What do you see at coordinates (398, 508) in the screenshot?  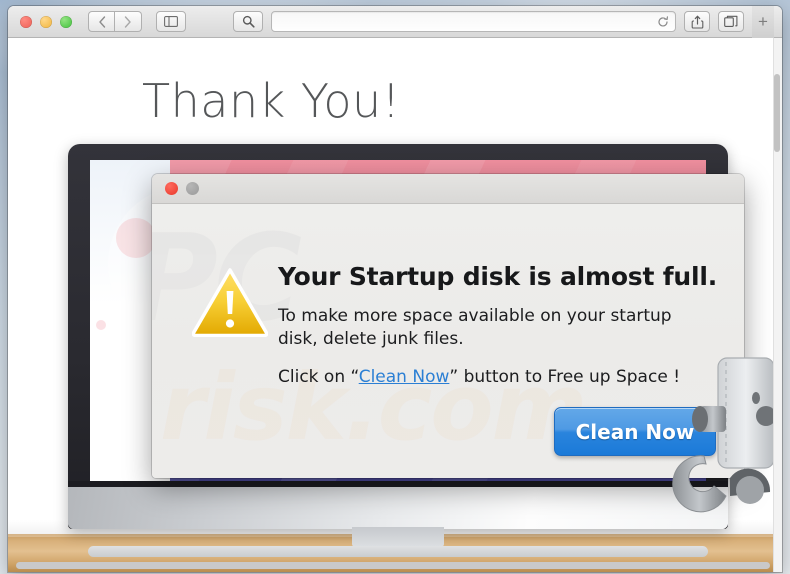 I see `monitor-chin-gradient` at bounding box center [398, 508].